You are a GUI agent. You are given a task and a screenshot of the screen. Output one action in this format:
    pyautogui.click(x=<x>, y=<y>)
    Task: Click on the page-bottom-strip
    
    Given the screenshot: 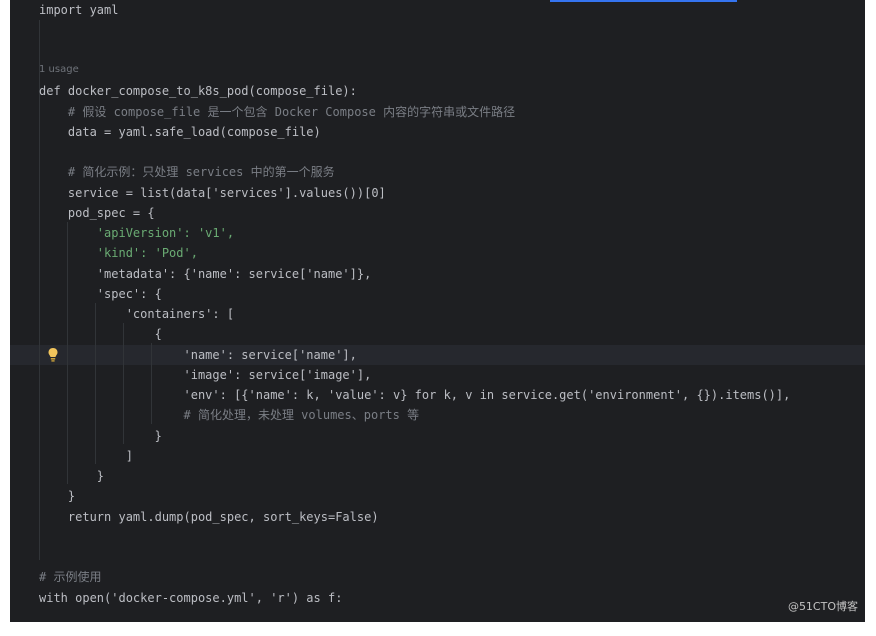 What is the action you would take?
    pyautogui.click(x=438, y=629)
    